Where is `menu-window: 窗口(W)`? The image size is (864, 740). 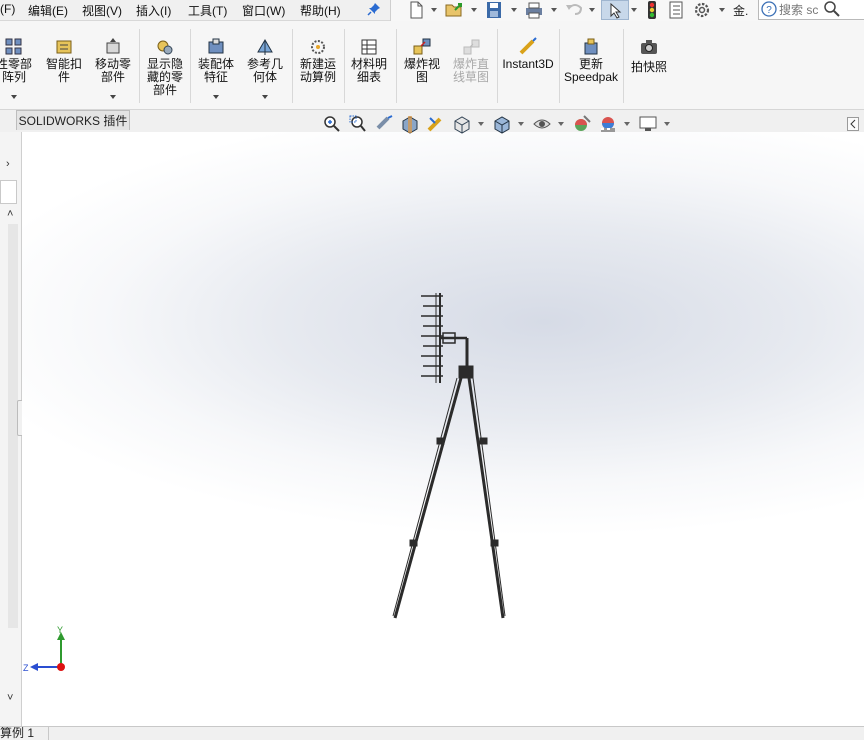 menu-window: 窗口(W) is located at coordinates (263, 10).